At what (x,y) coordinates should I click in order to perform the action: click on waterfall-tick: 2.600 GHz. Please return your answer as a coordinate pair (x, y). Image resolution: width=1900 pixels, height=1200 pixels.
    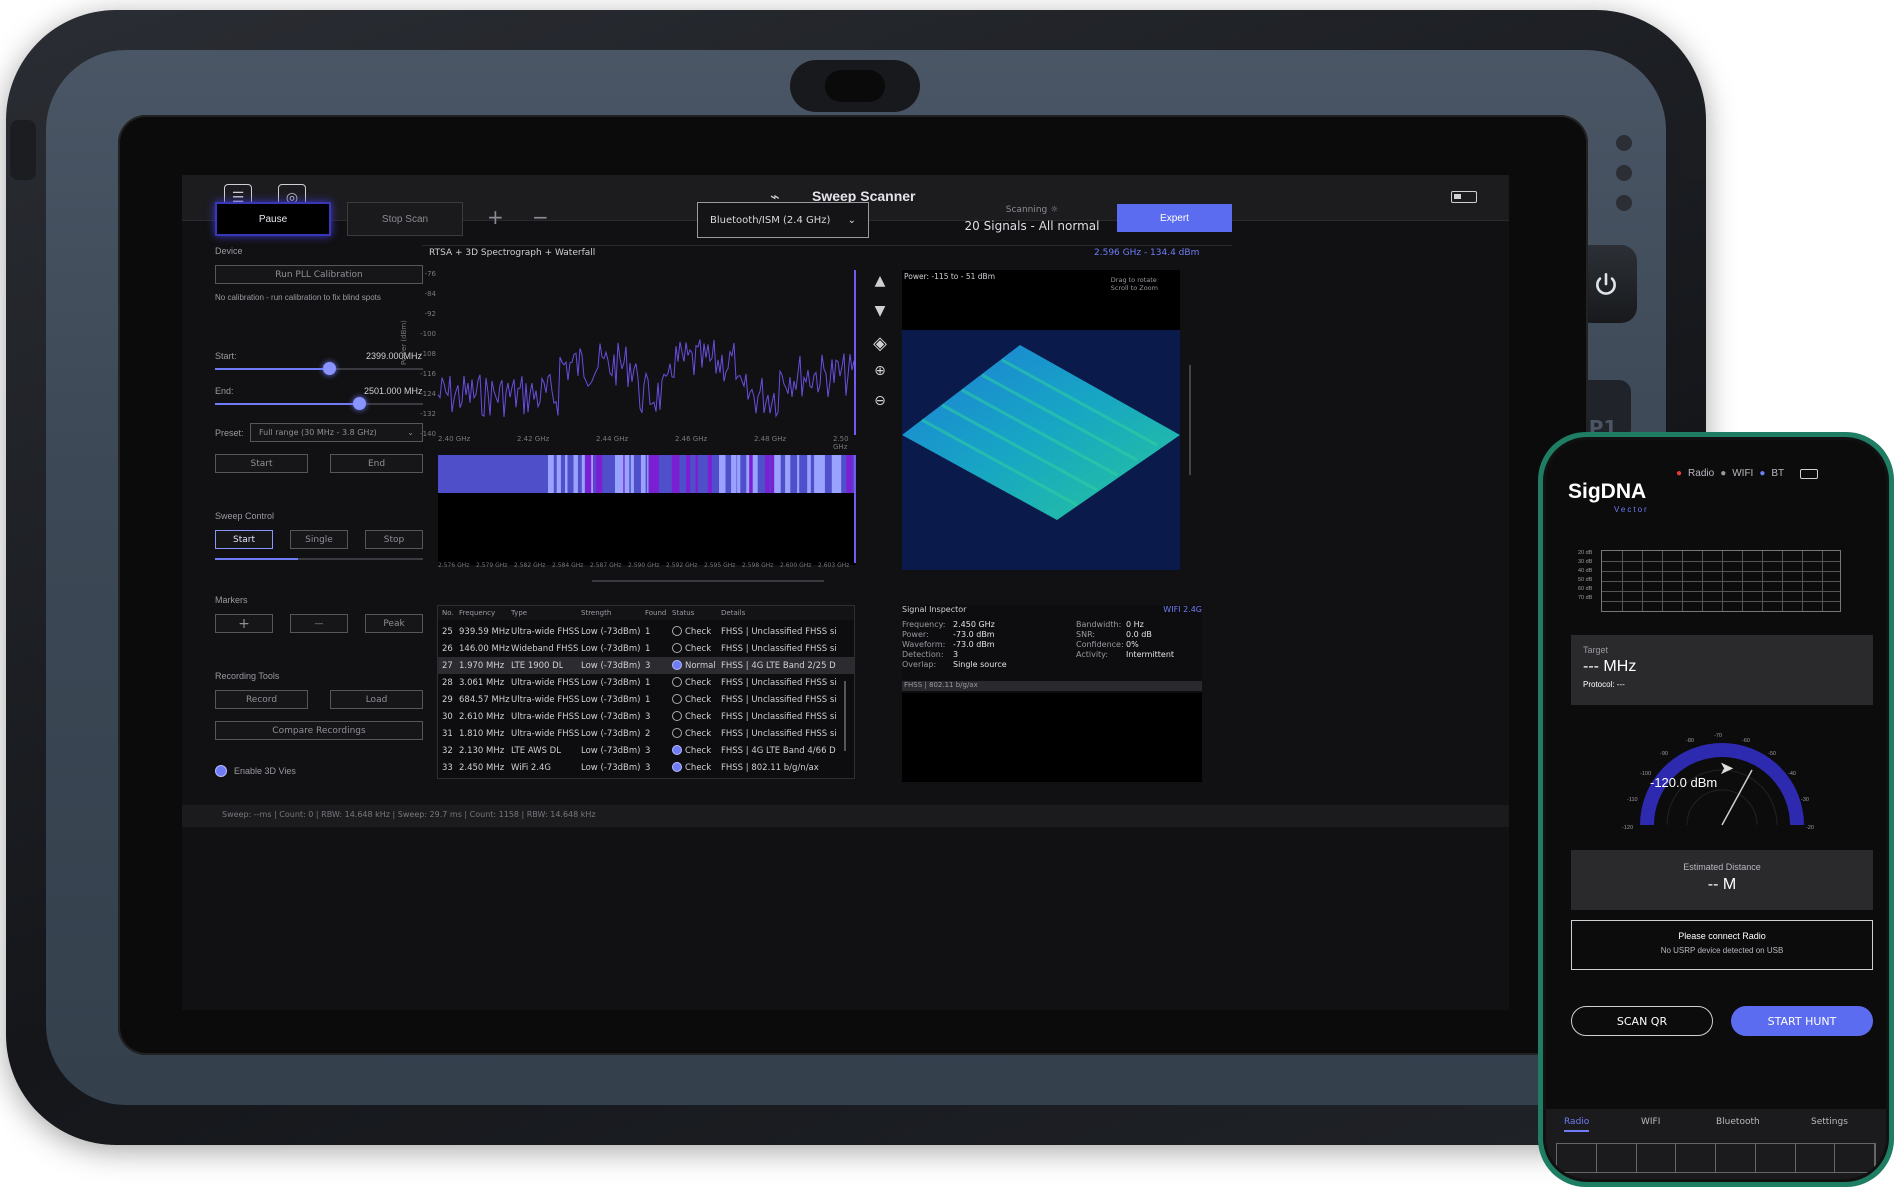
    Looking at the image, I should click on (796, 565).